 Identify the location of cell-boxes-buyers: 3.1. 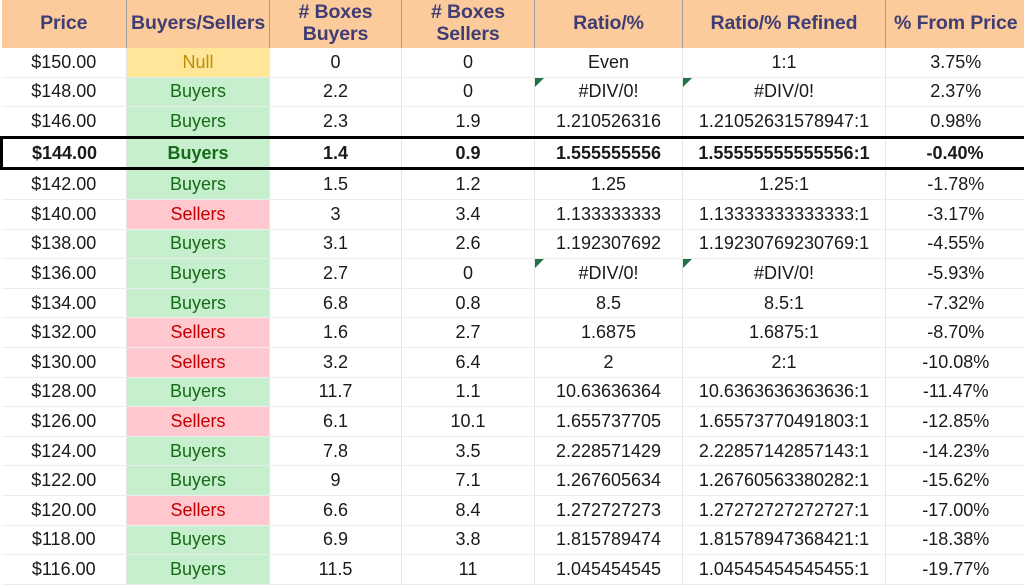
(336, 244).